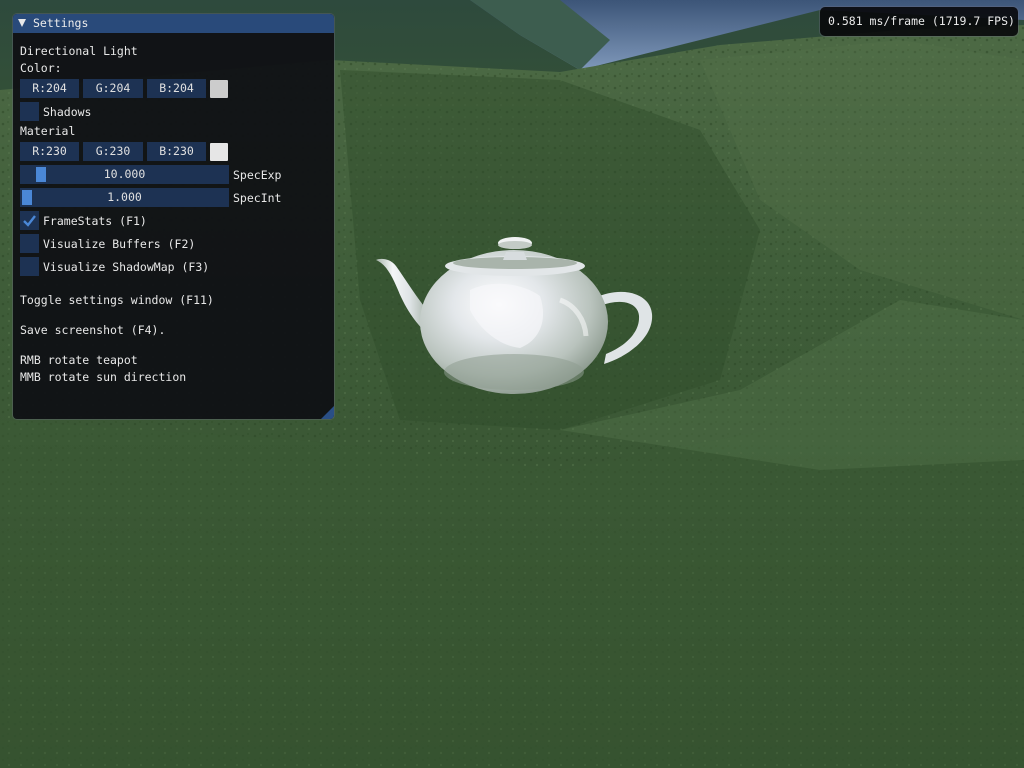  Describe the element at coordinates (103, 377) in the screenshot. I see `mmb-help: MMB rotate sun direction` at that location.